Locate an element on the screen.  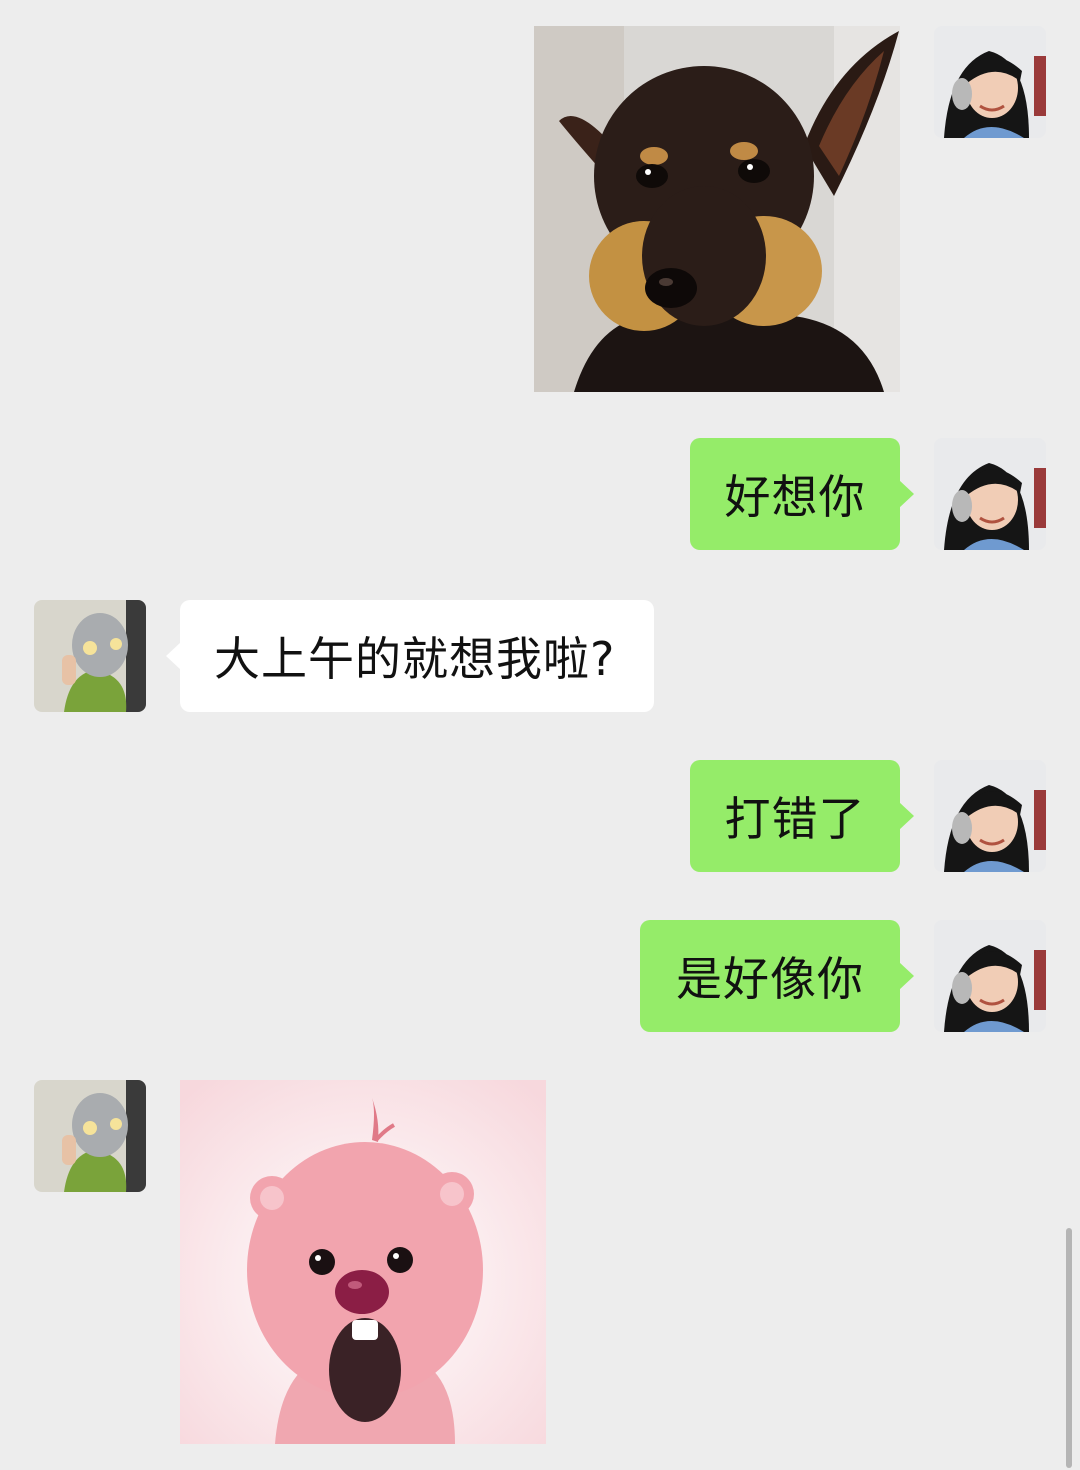
dog-sticker is located at coordinates (717, 209).